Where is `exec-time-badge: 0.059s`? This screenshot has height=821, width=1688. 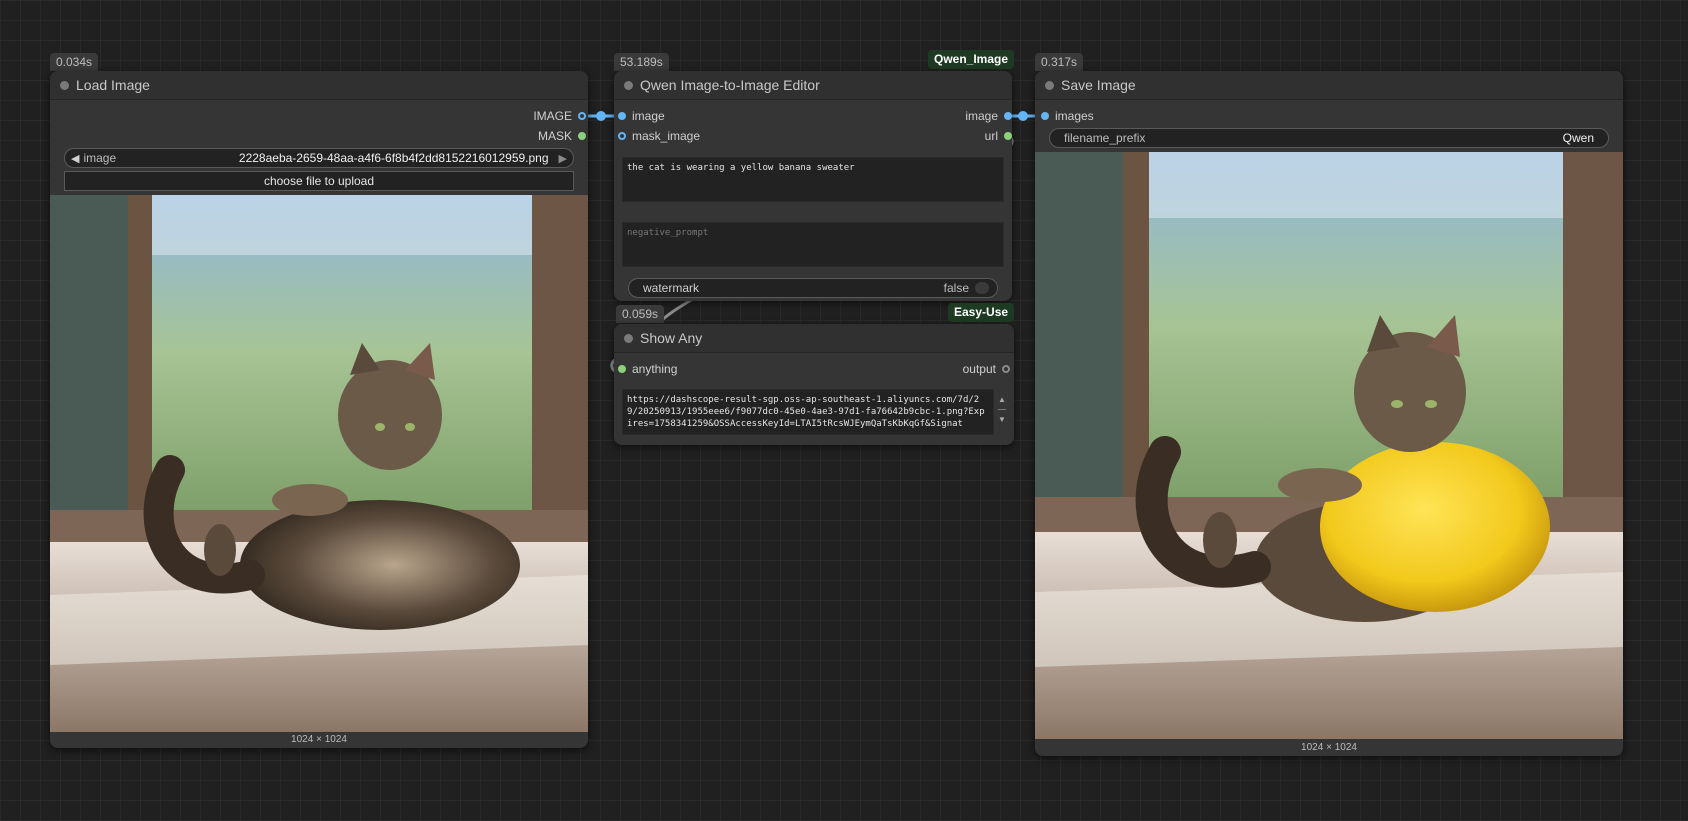
exec-time-badge: 0.059s is located at coordinates (640, 314).